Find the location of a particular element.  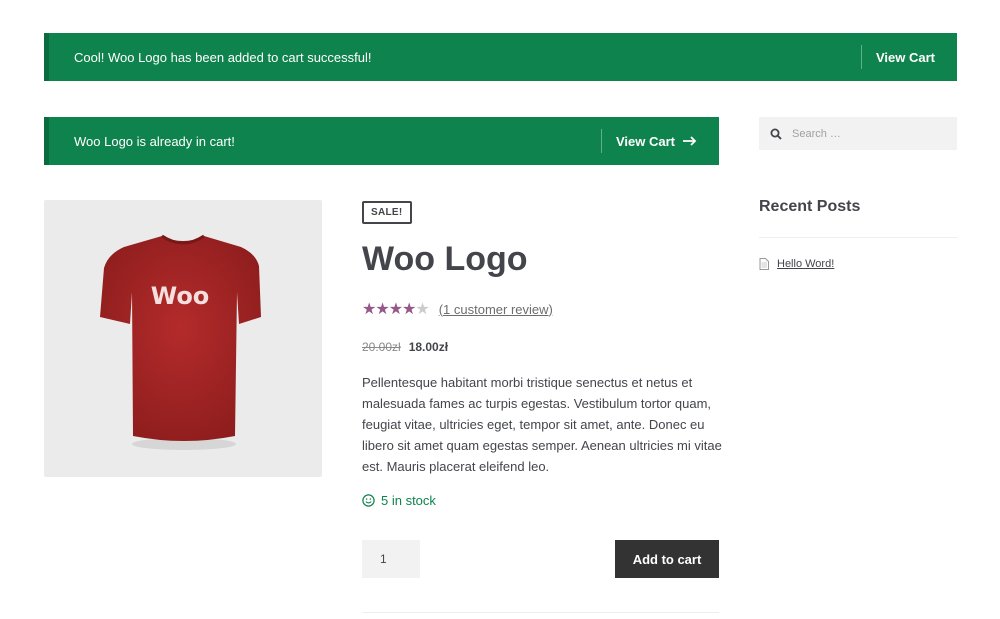

search-box is located at coordinates (858, 133).